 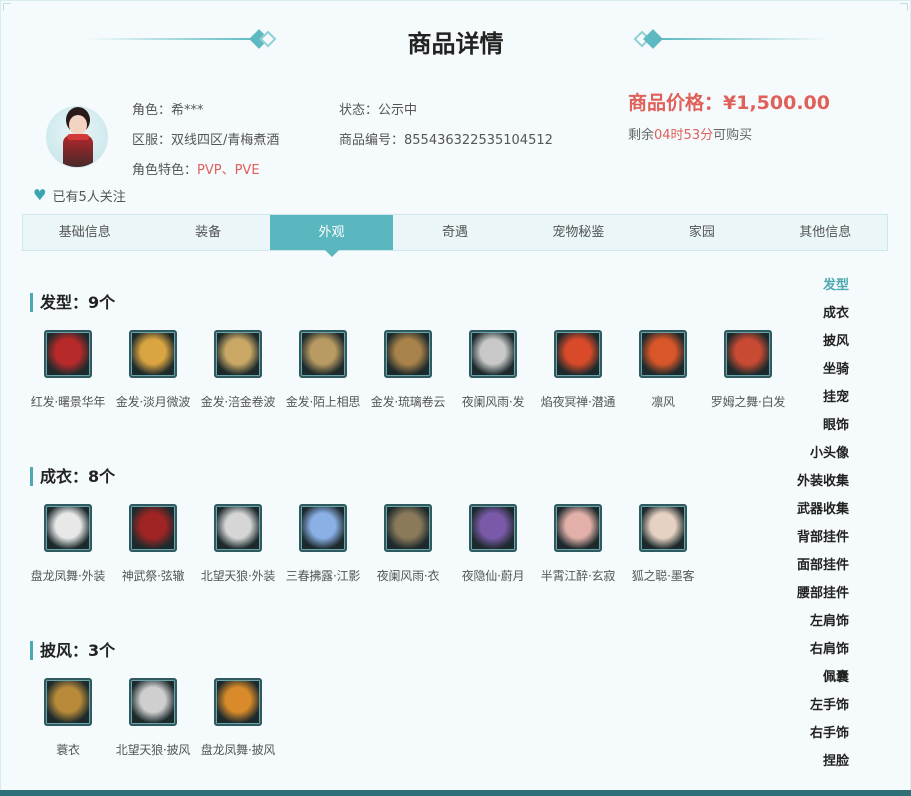 I want to click on appearance-item: 狐之聪·墨客, so click(x=663, y=544).